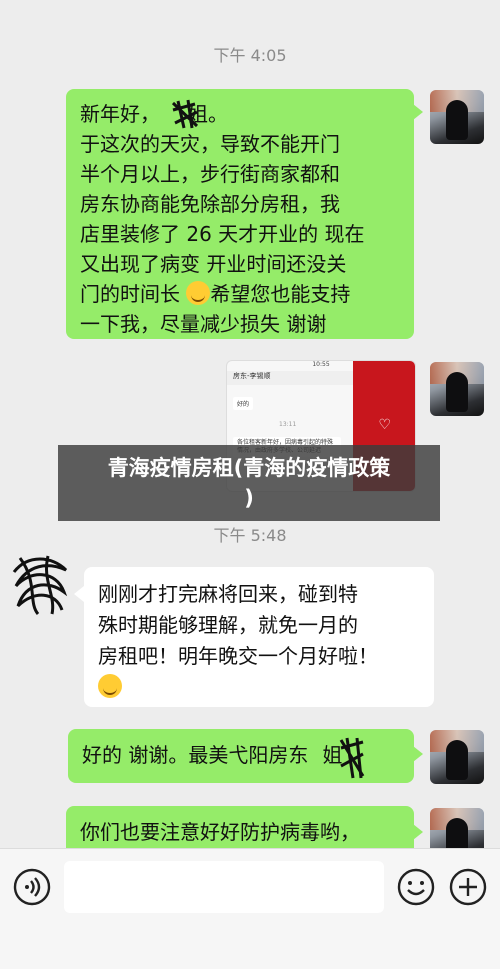 The image size is (500, 969). I want to click on plus-icon, so click(468, 887).